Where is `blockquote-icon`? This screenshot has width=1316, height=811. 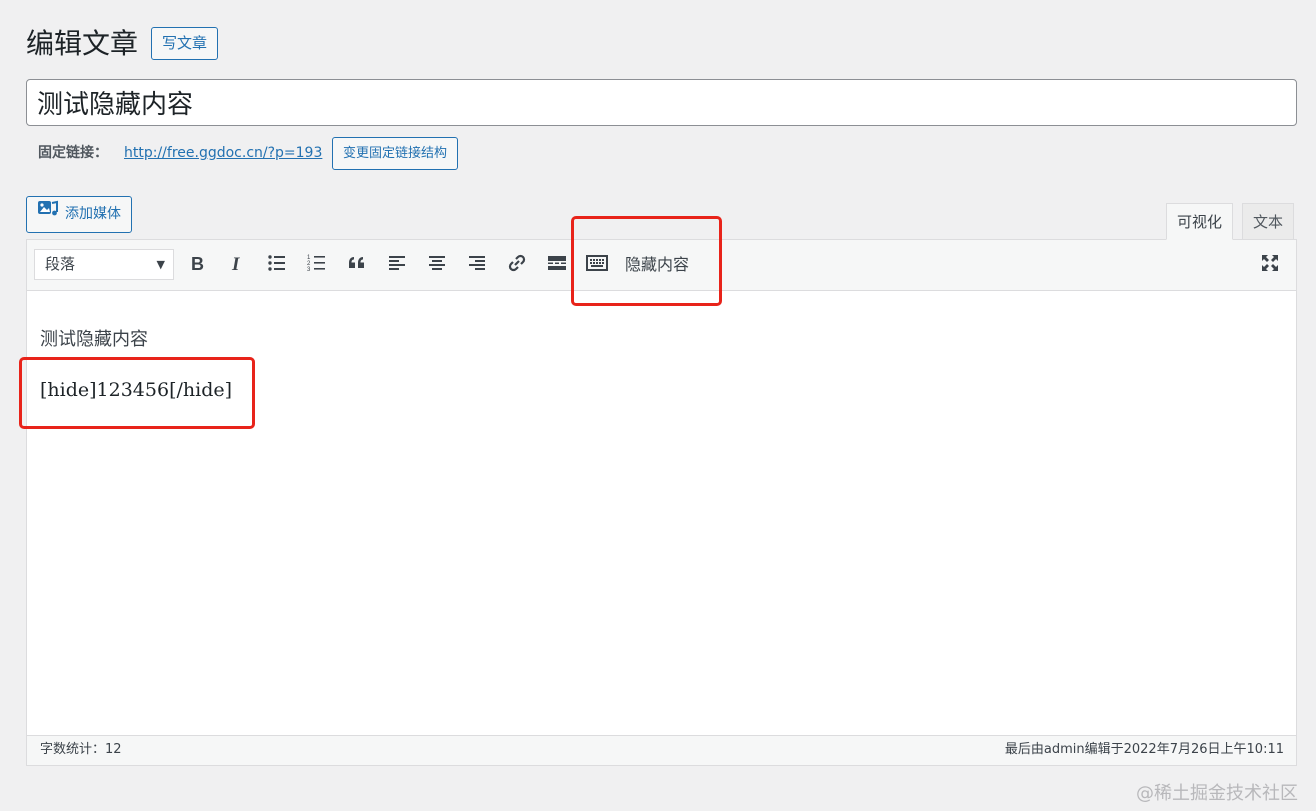 blockquote-icon is located at coordinates (357, 265).